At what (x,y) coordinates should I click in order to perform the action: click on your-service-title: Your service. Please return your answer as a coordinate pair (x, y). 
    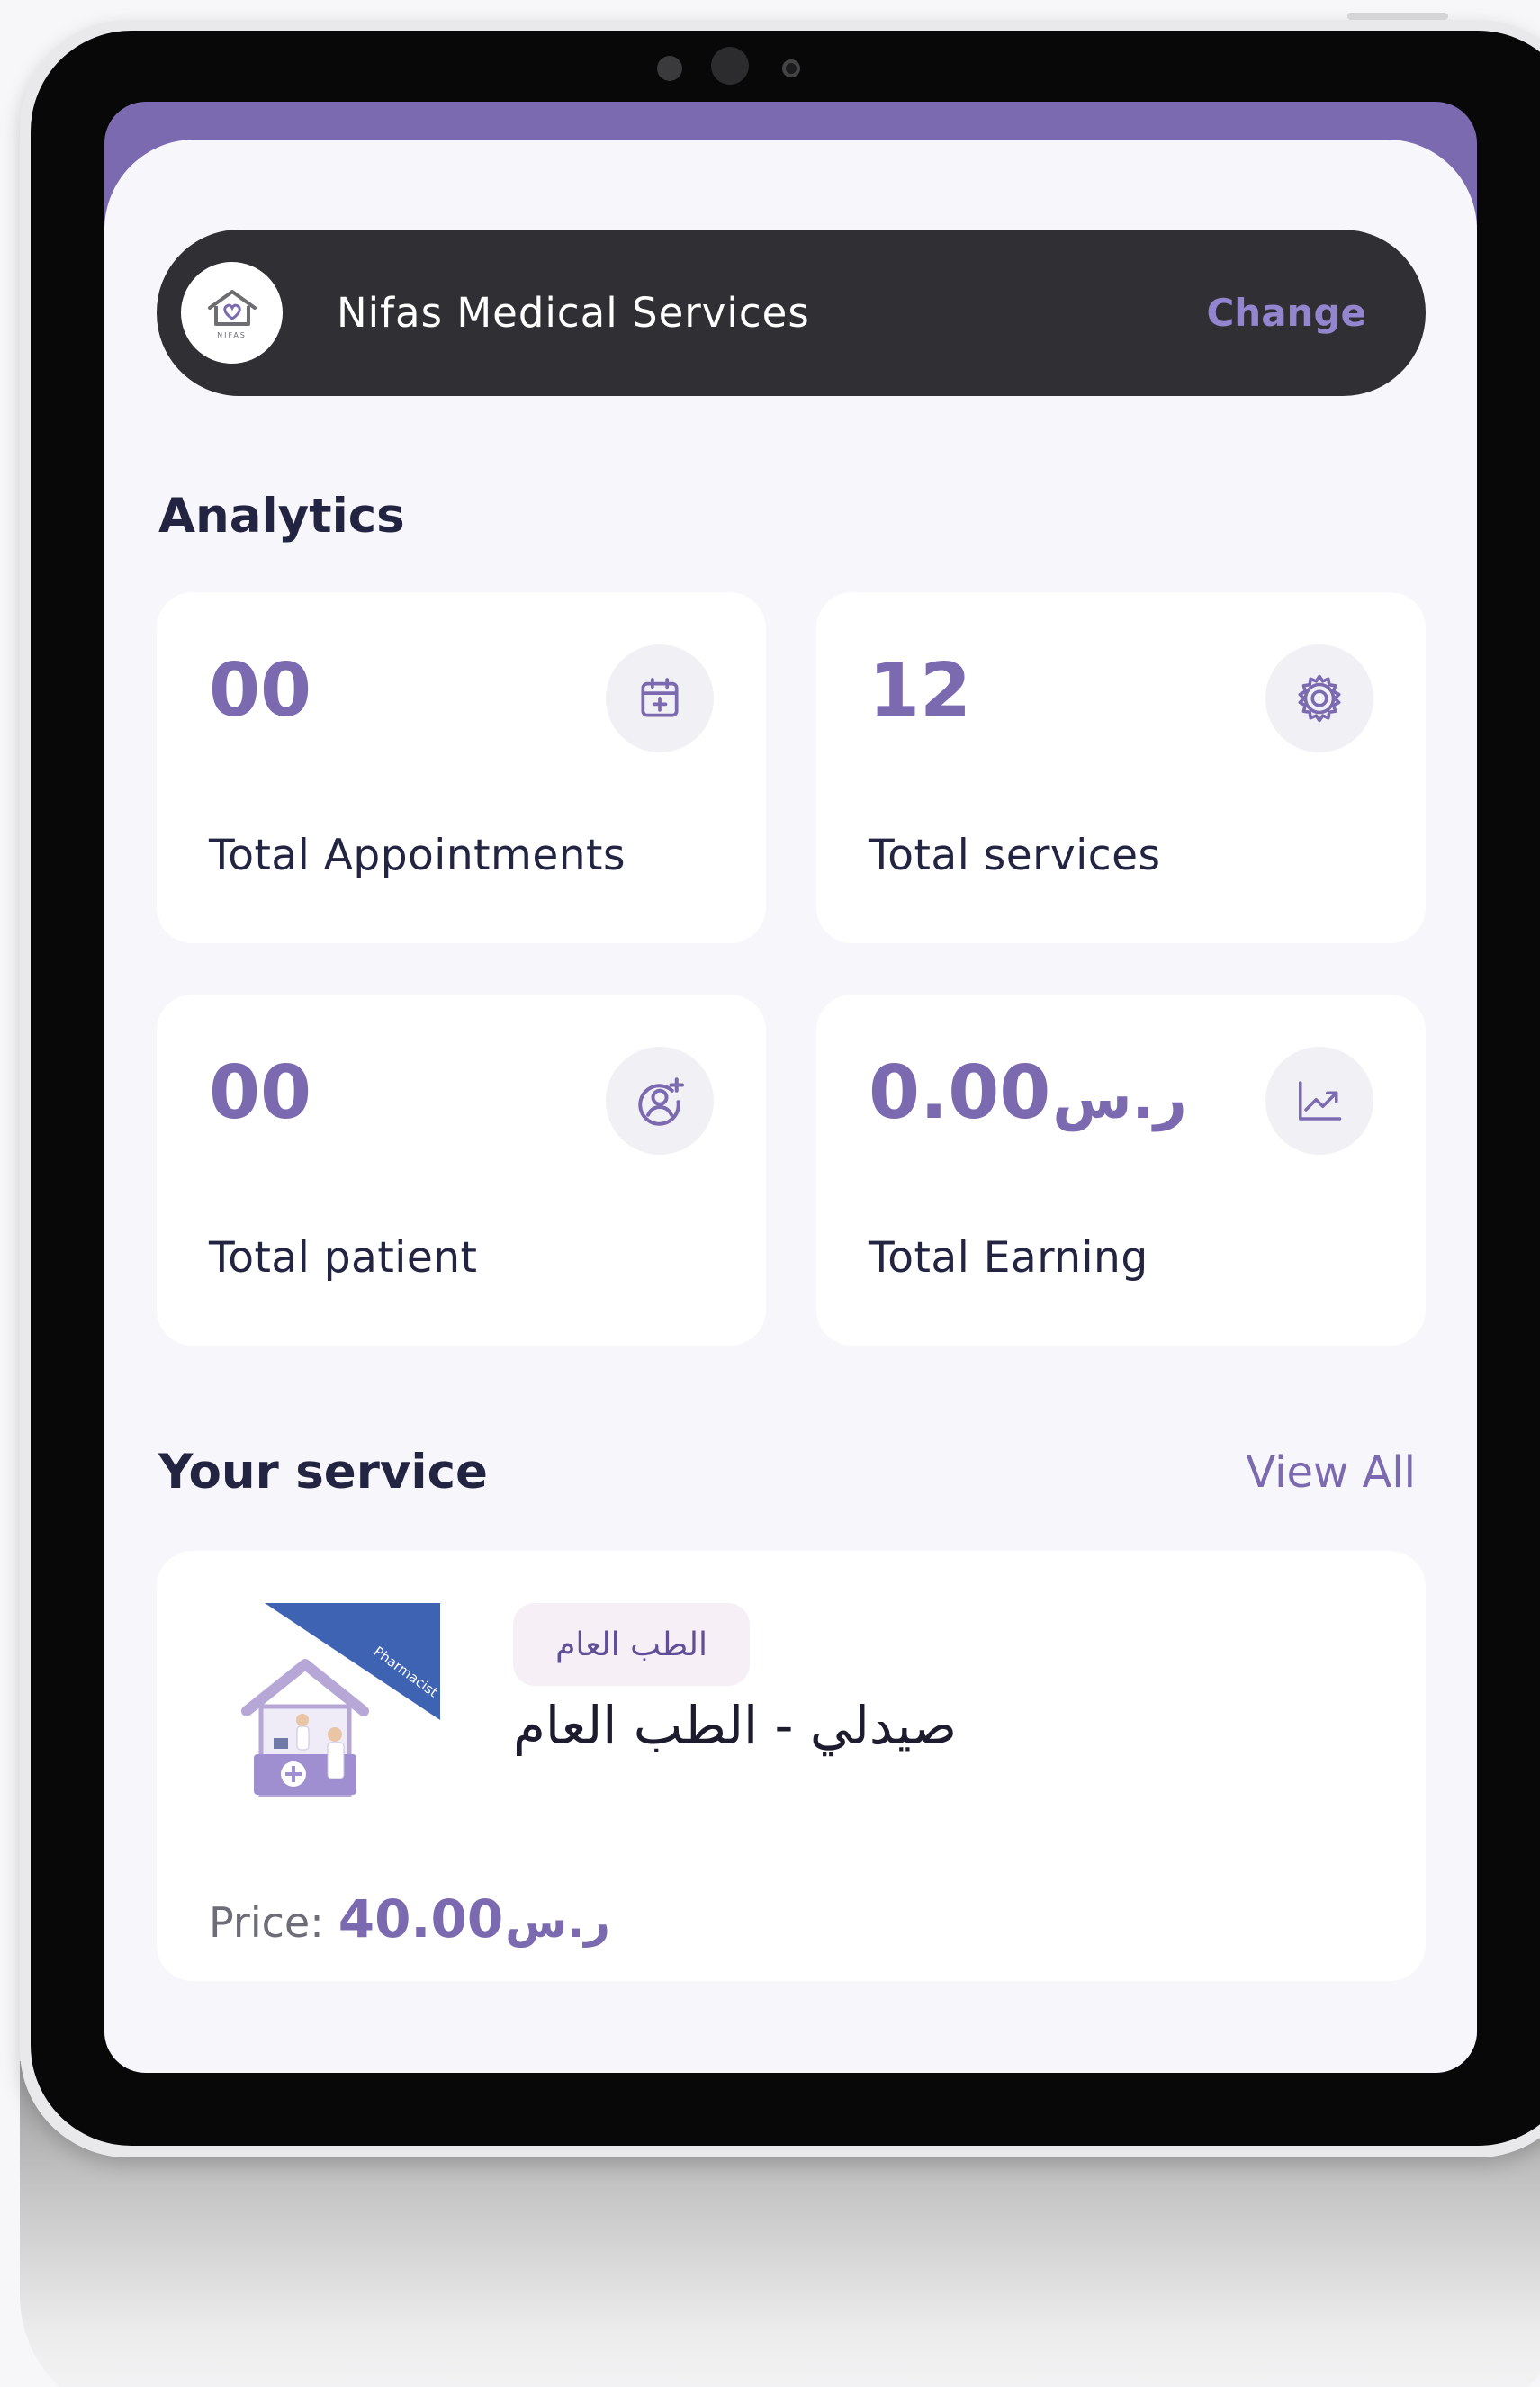
    Looking at the image, I should click on (323, 1472).